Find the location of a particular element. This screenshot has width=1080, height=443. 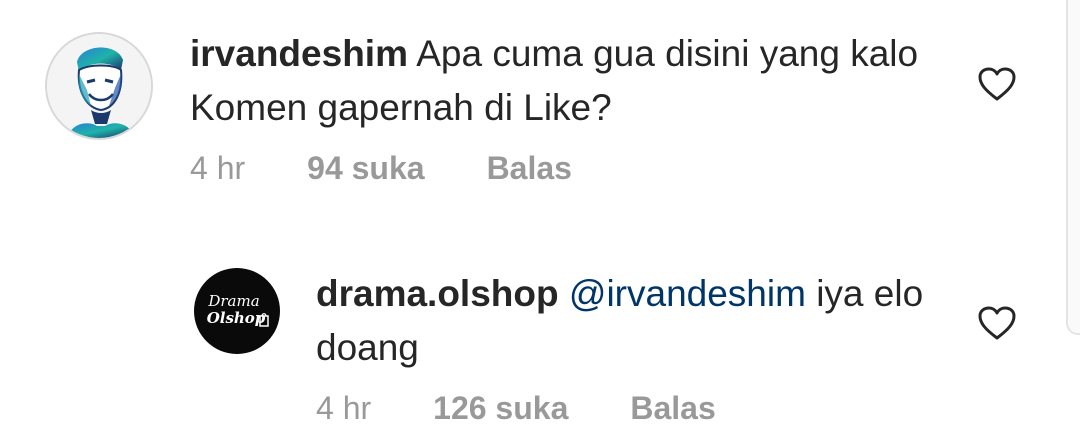

logo-line-1: Drama is located at coordinates (233, 301).